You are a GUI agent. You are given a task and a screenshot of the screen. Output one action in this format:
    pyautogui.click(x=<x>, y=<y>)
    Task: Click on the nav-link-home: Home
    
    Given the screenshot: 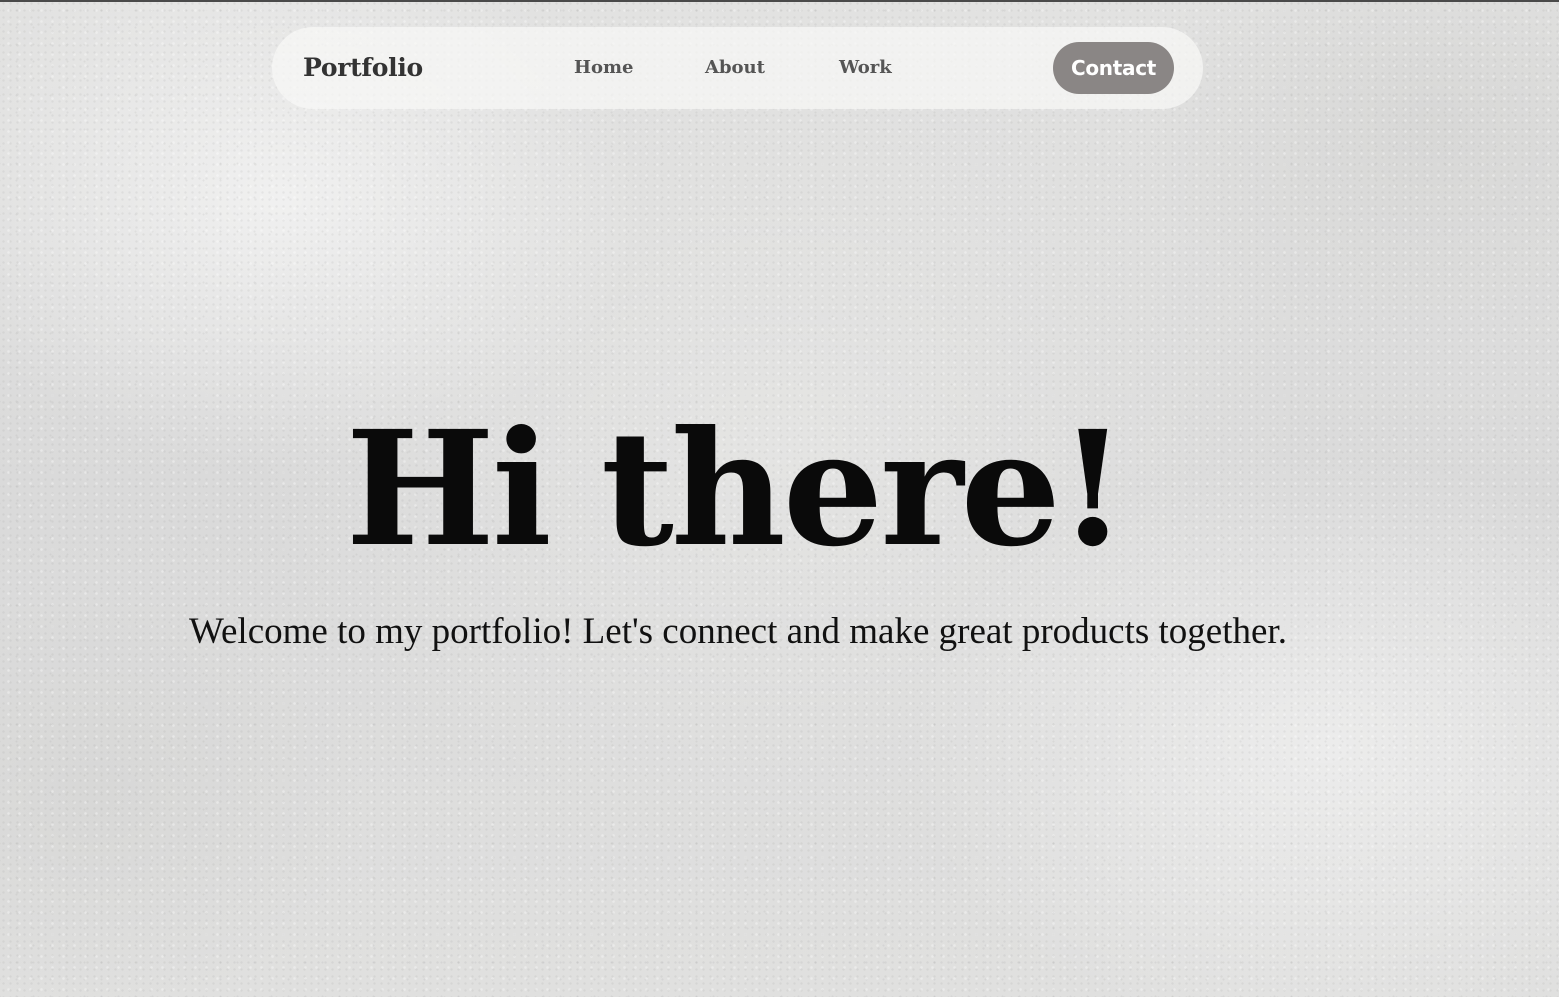 What is the action you would take?
    pyautogui.click(x=604, y=68)
    